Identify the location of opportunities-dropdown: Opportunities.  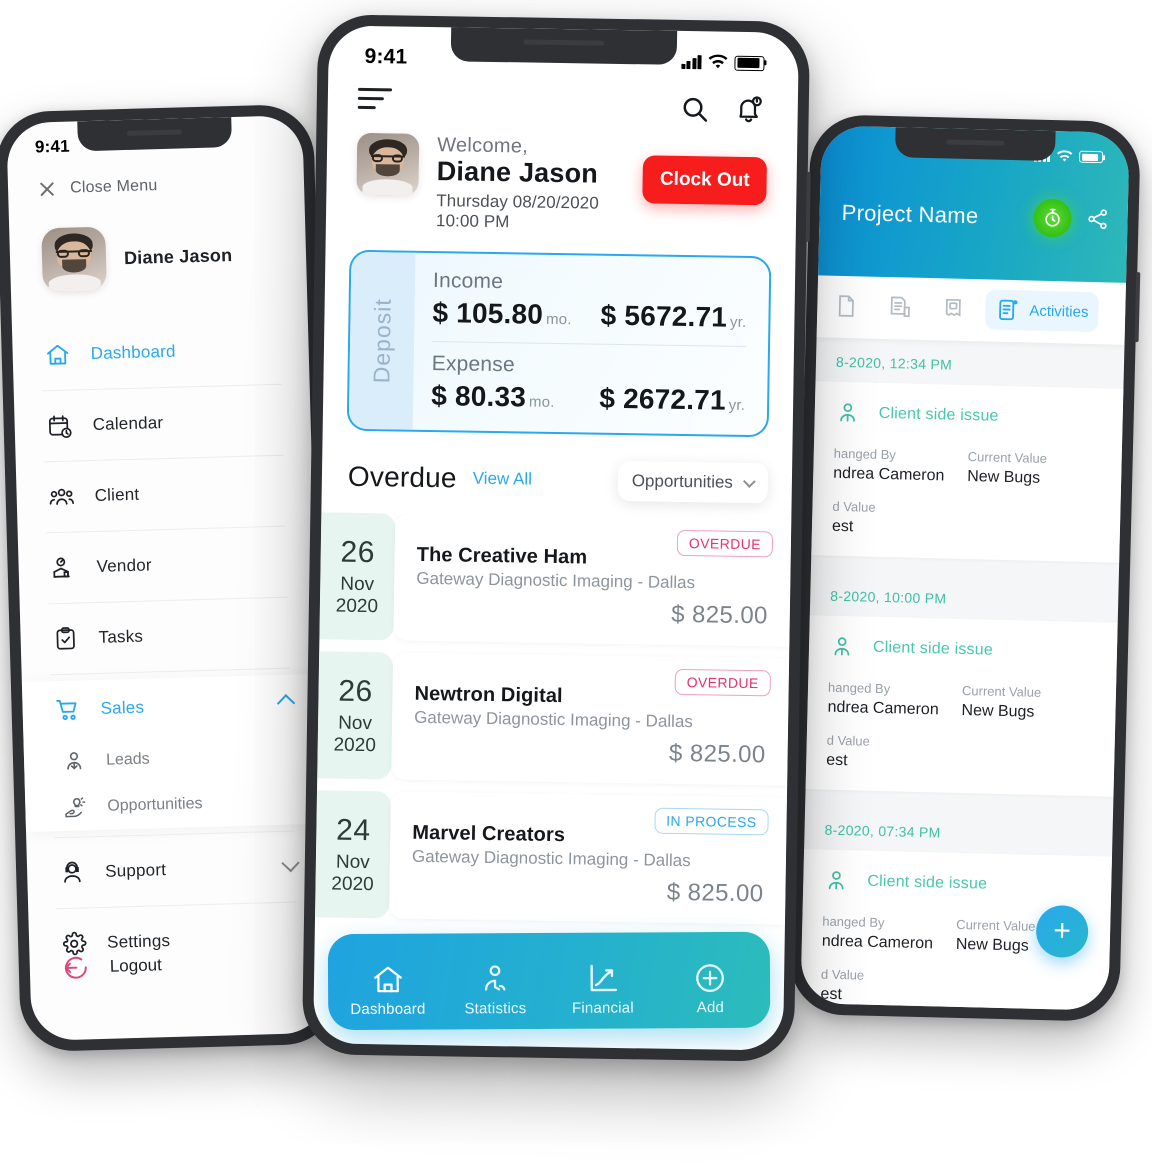
(693, 482).